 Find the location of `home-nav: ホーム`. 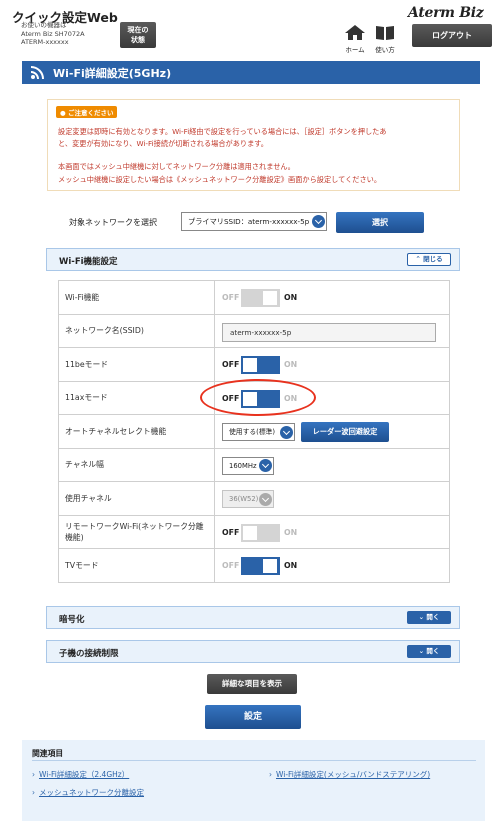

home-nav: ホーム is located at coordinates (355, 39).